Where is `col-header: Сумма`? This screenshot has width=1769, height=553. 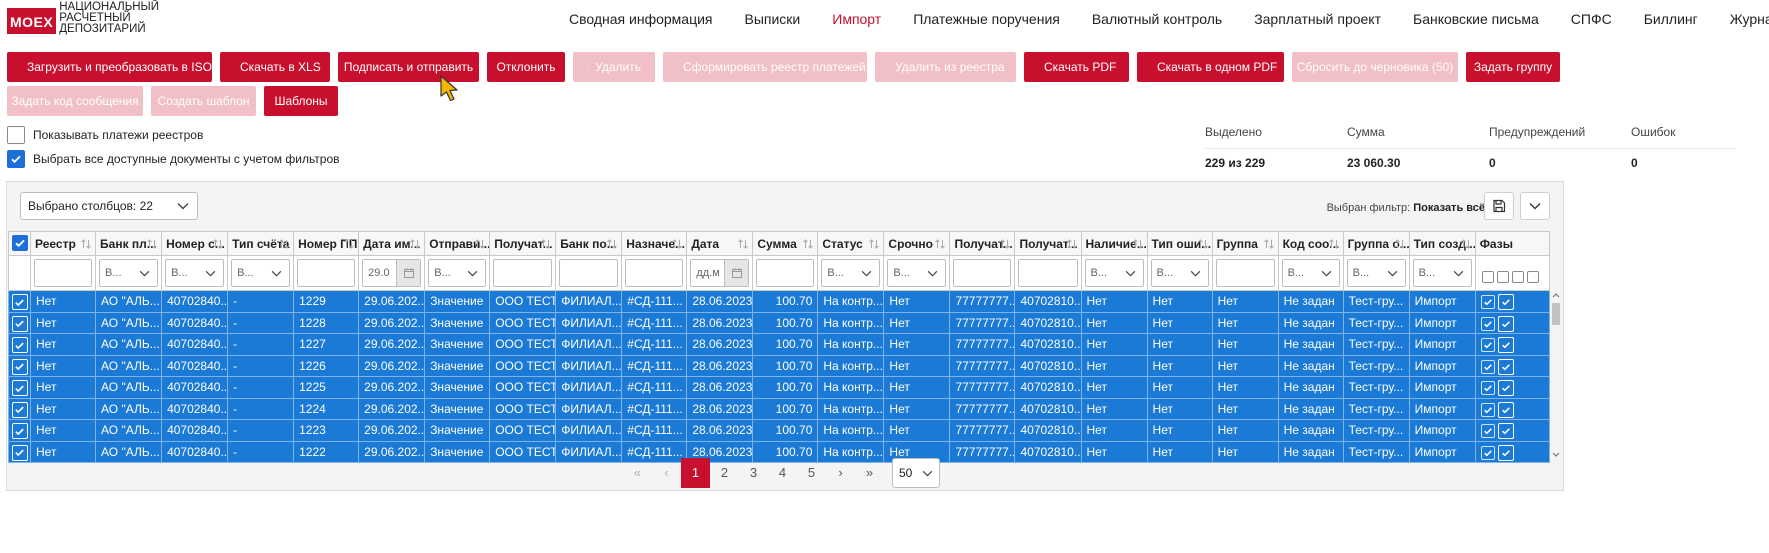
col-header: Сумма is located at coordinates (785, 243).